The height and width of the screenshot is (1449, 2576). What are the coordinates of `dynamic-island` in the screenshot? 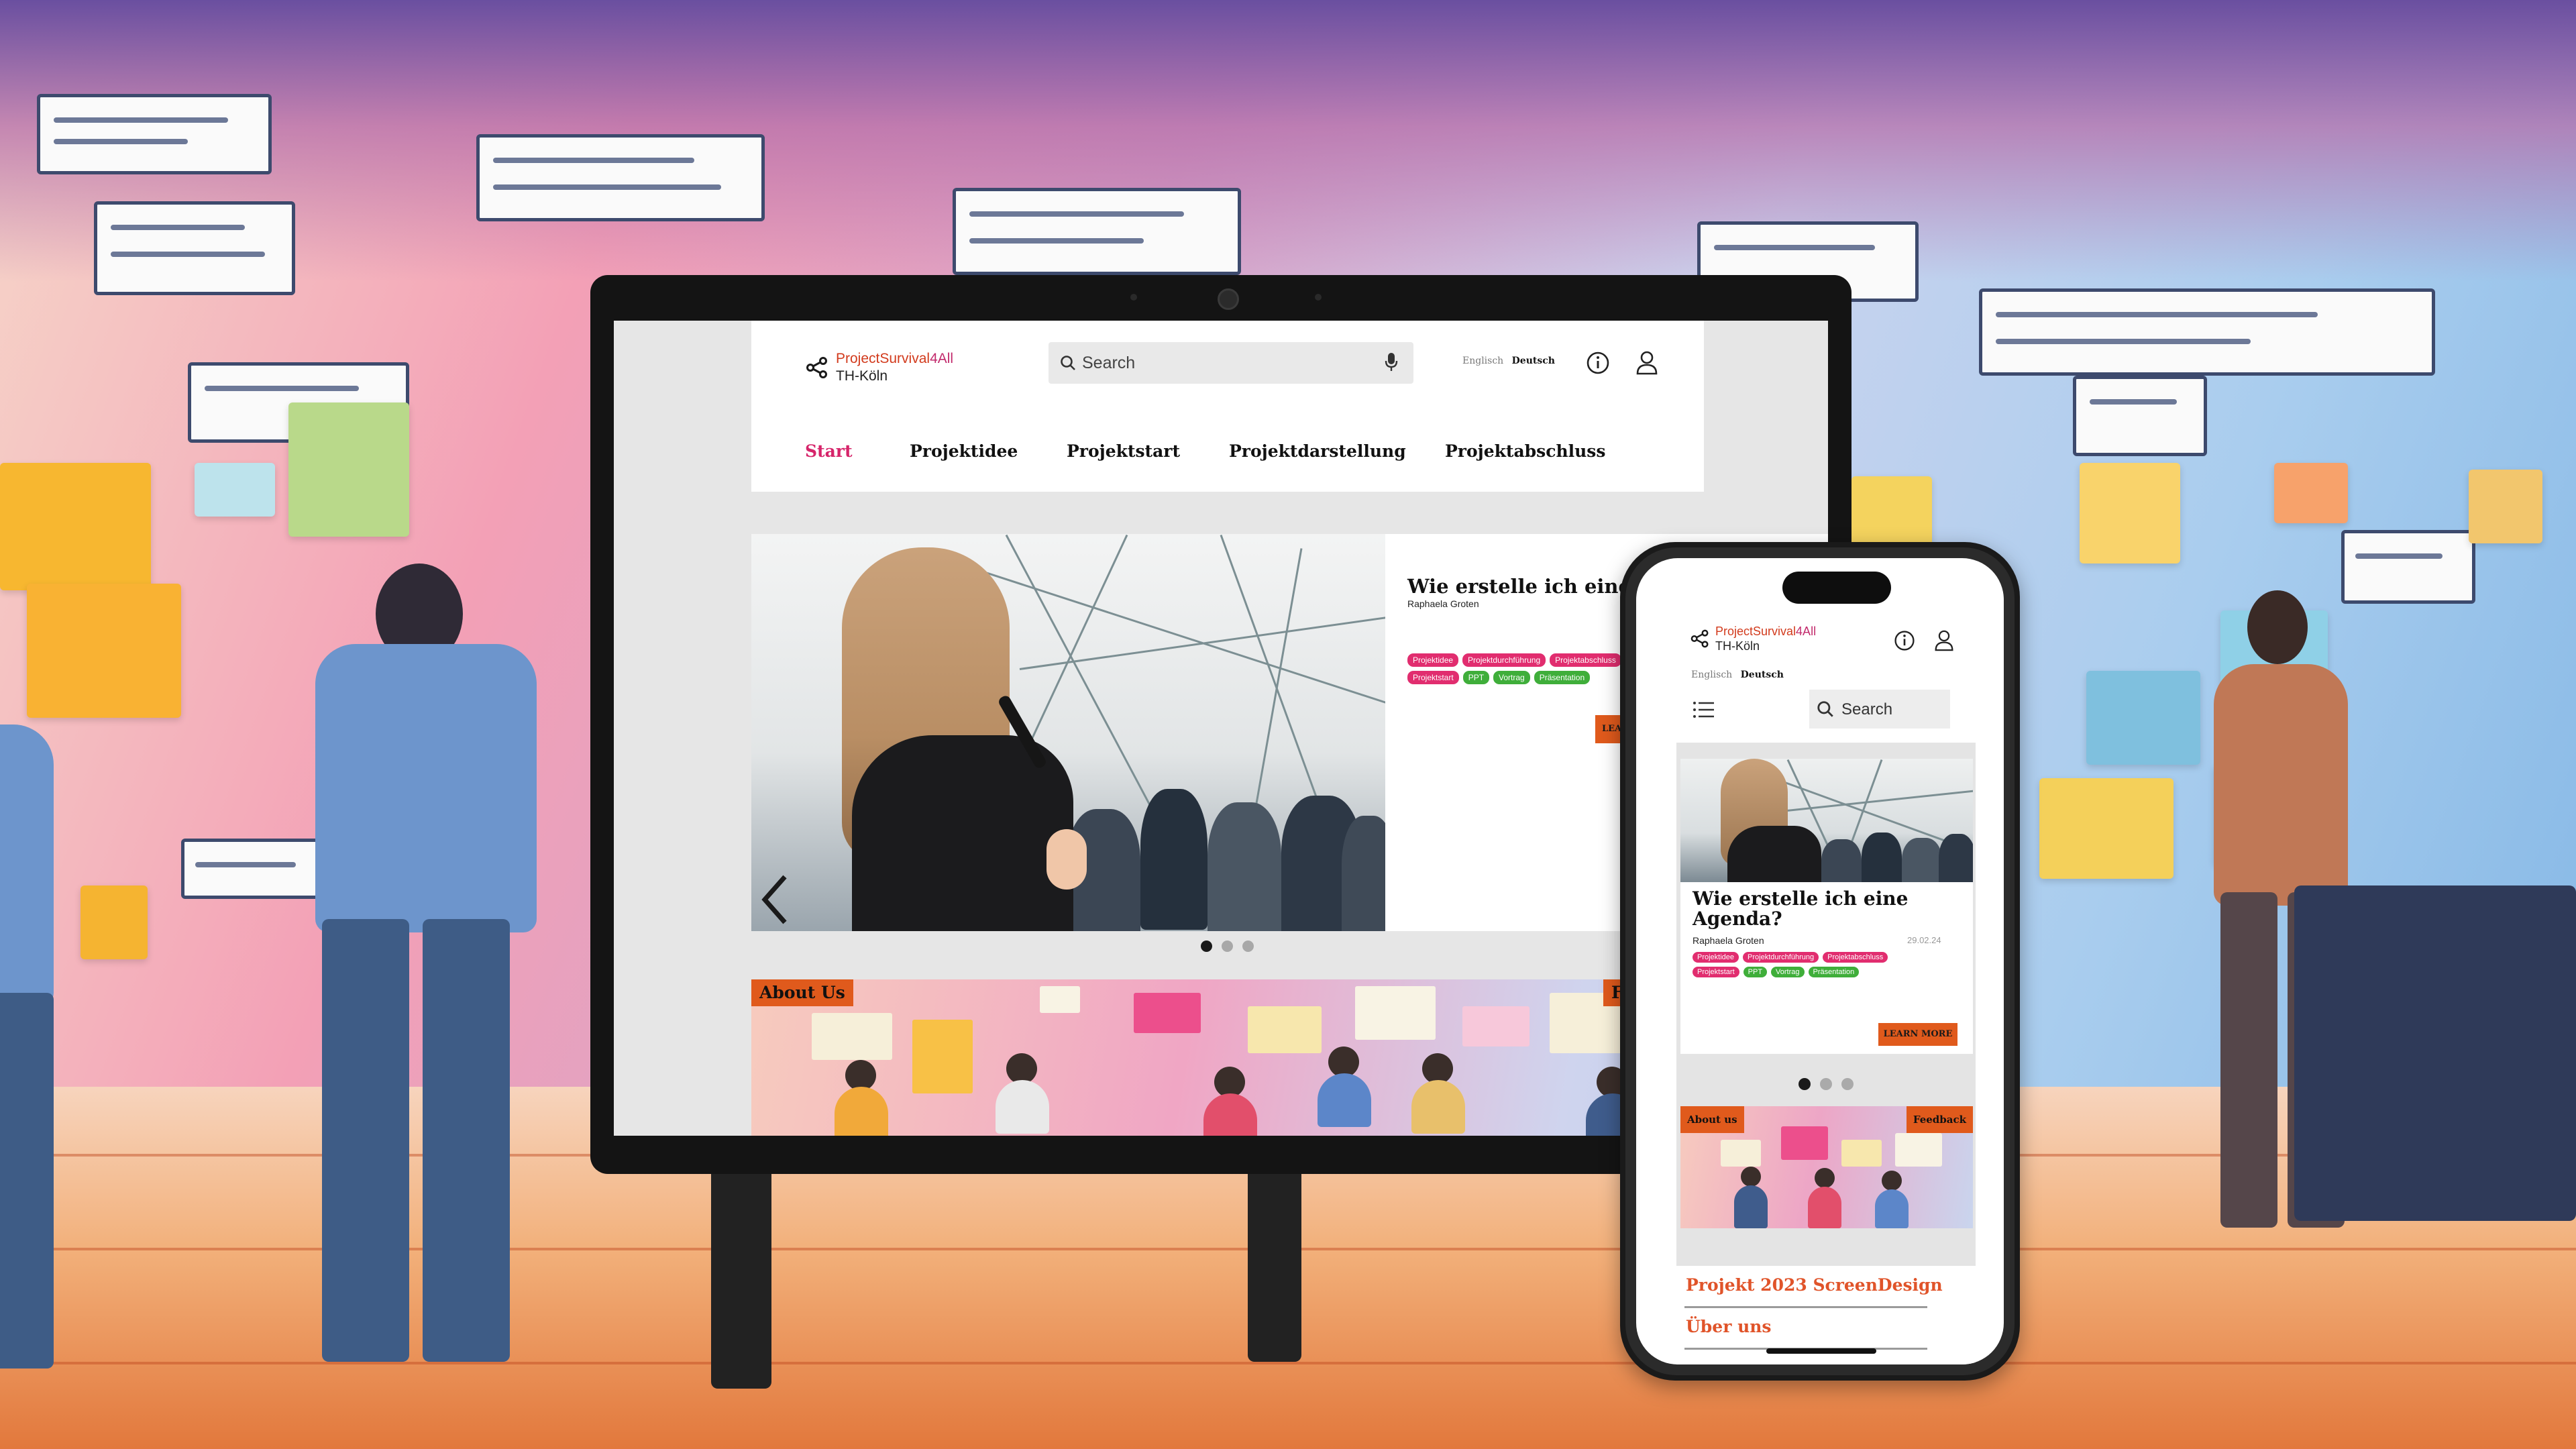 It's located at (1836, 588).